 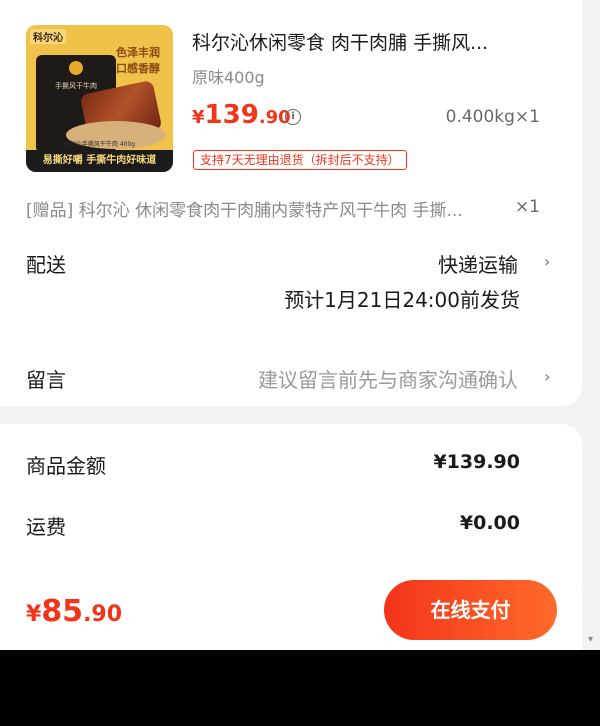 I want to click on bag-text: 手撕风干牛肉, so click(x=76, y=86).